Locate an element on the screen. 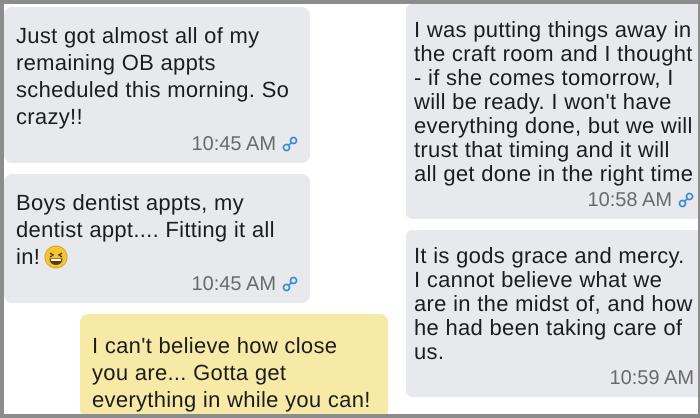 Image resolution: width=700 pixels, height=418 pixels. timestamp: 10:58 AM is located at coordinates (629, 200).